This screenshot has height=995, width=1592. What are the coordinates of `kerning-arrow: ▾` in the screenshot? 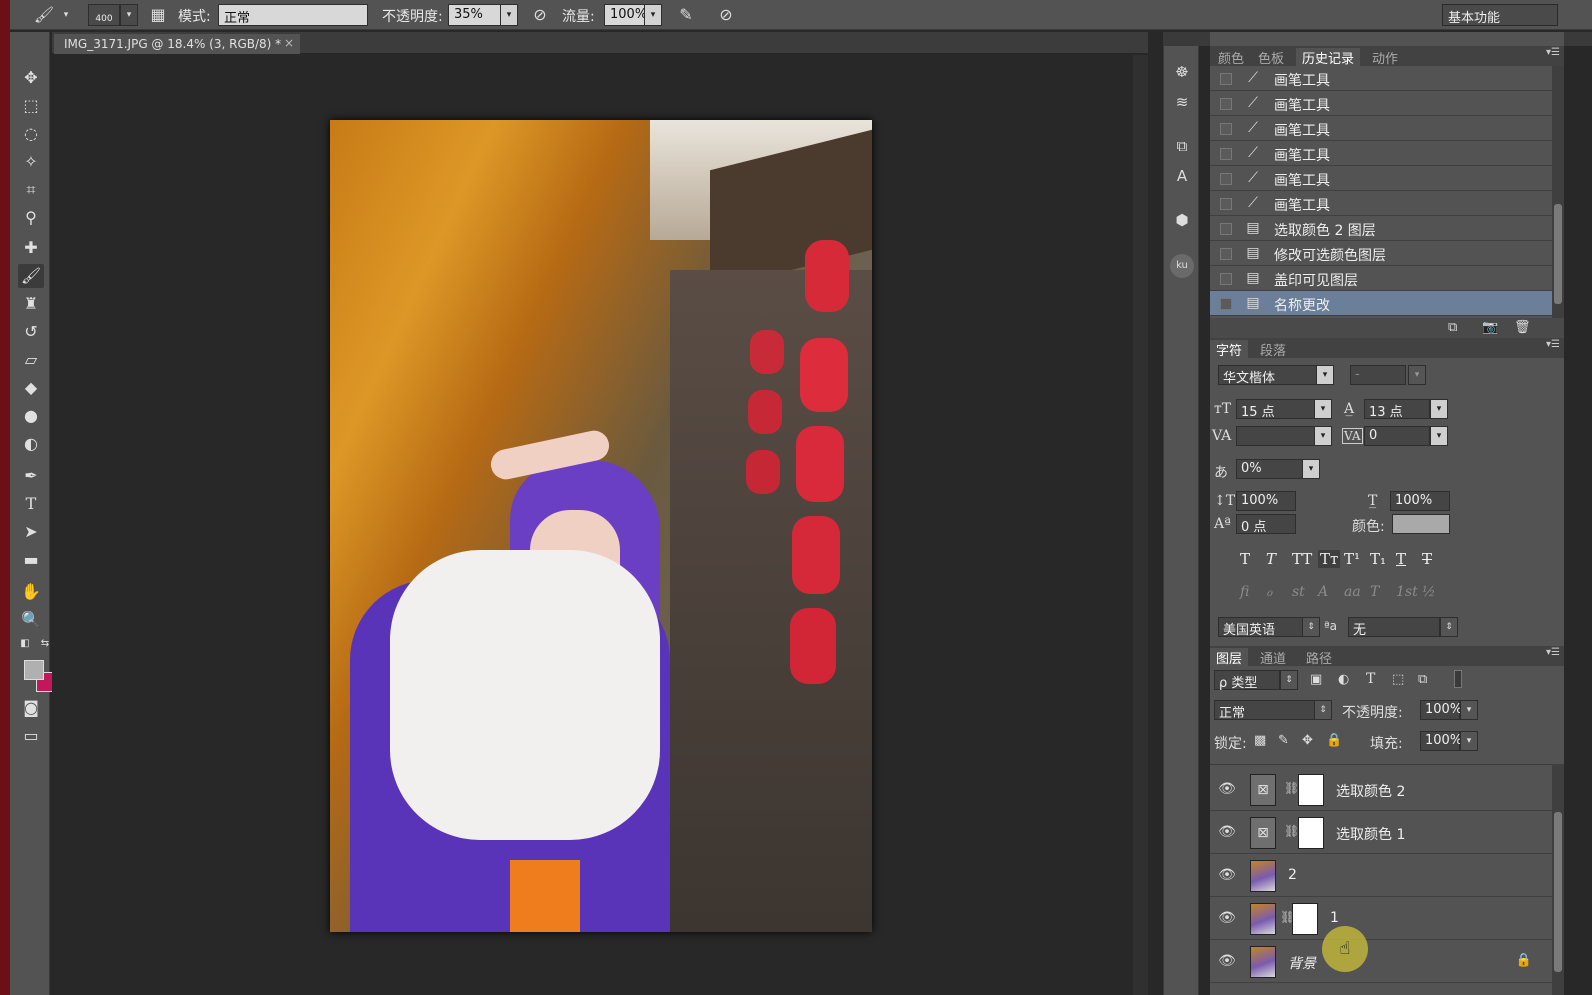 It's located at (1323, 436).